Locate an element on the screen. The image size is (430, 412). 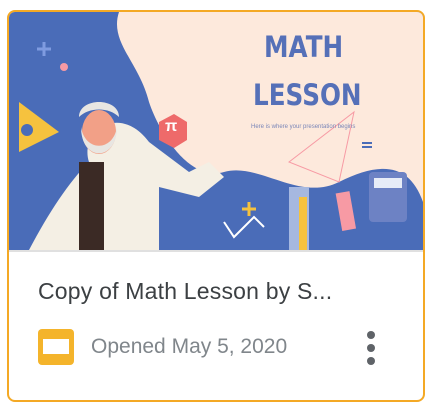
pi-symbol: π is located at coordinates (171, 126).